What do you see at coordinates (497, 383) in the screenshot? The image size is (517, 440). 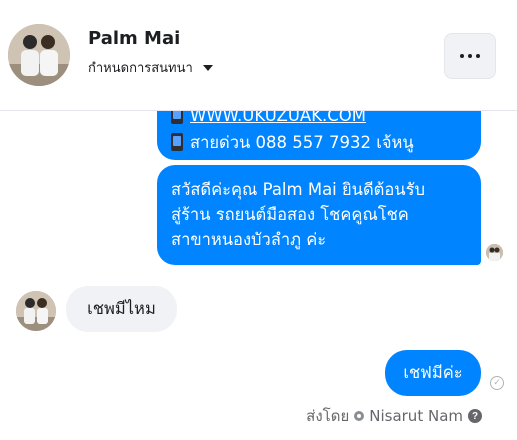 I see `sent-check-icon: ✓` at bounding box center [497, 383].